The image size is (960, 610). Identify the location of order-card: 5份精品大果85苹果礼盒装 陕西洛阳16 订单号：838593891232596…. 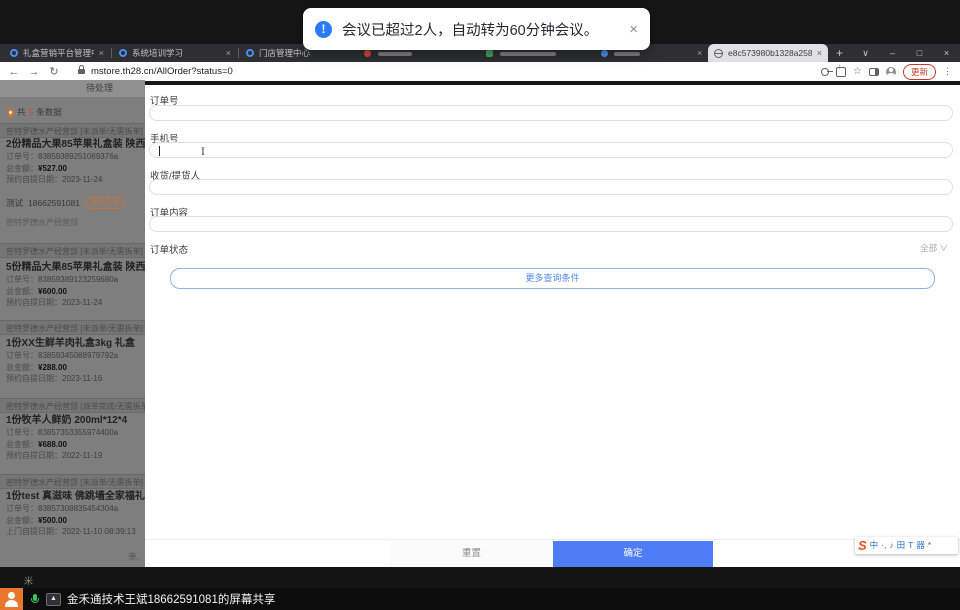
(75, 285).